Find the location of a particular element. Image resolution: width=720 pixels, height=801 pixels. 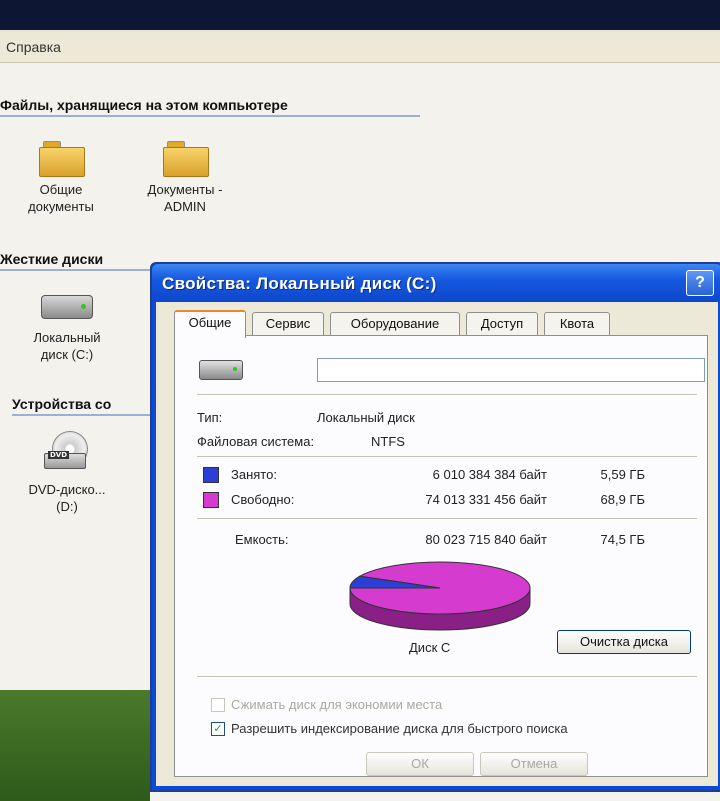

capacity-size: 74,5 ГБ is located at coordinates (622, 539).